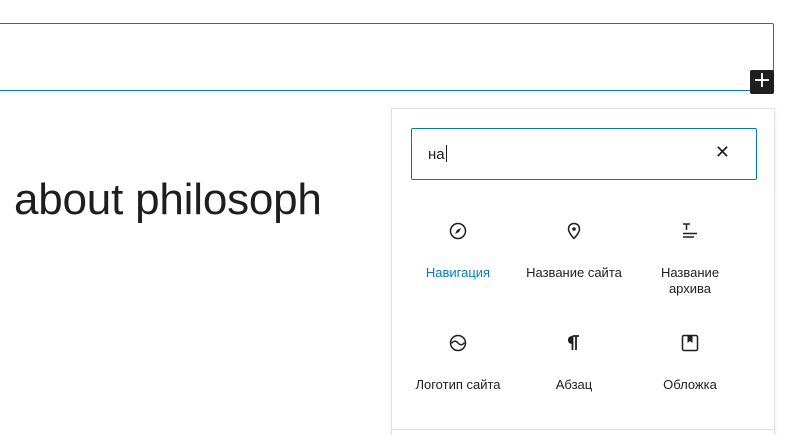  What do you see at coordinates (458, 343) in the screenshot?
I see `site-logo-icon` at bounding box center [458, 343].